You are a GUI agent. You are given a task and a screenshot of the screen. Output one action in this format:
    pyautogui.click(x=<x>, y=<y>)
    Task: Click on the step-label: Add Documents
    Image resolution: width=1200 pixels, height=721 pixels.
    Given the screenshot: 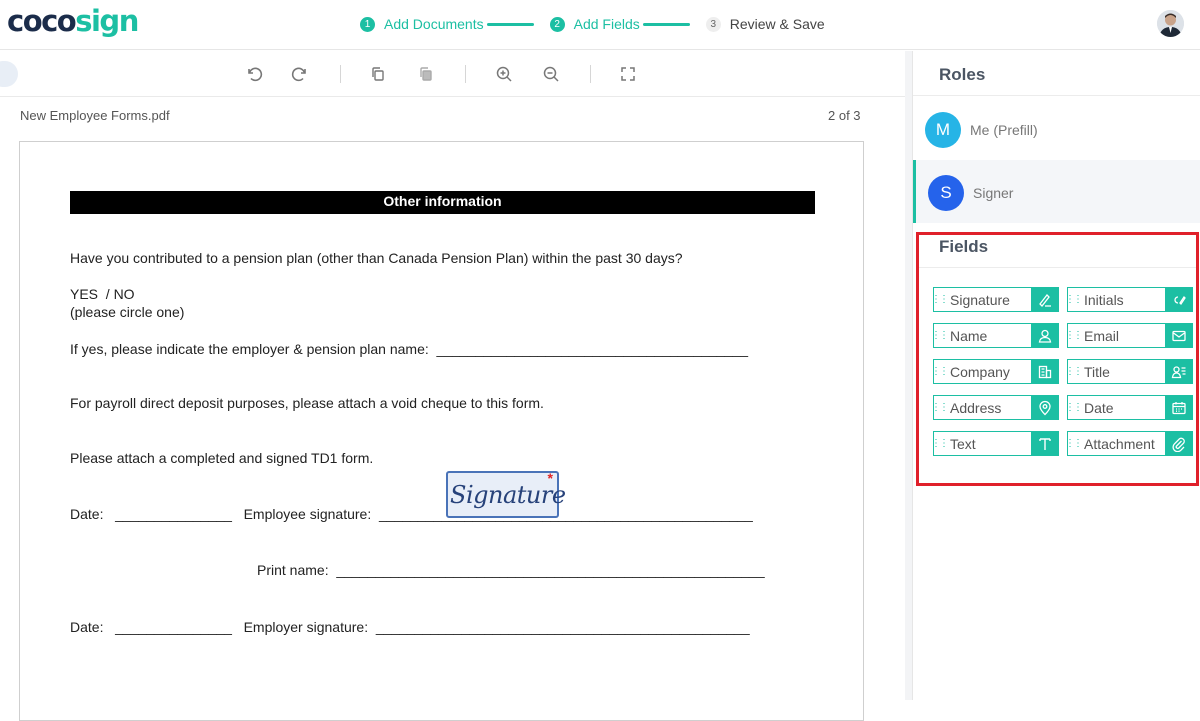 What is the action you would take?
    pyautogui.click(x=434, y=24)
    